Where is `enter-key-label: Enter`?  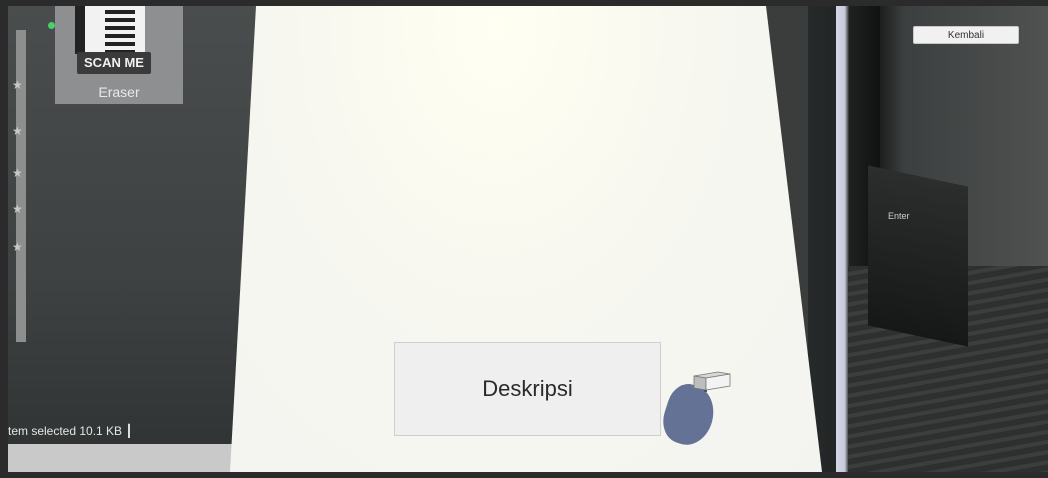 enter-key-label: Enter is located at coordinates (899, 216).